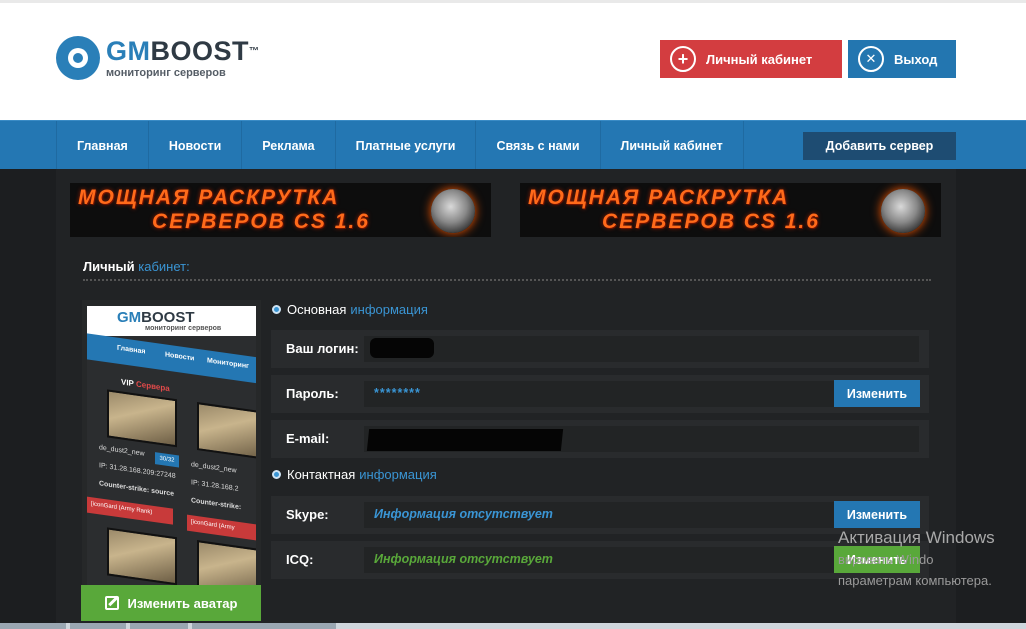 The width and height of the screenshot is (1026, 629). Describe the element at coordinates (322, 348) in the screenshot. I see `login-label: Ваш логин:` at that location.